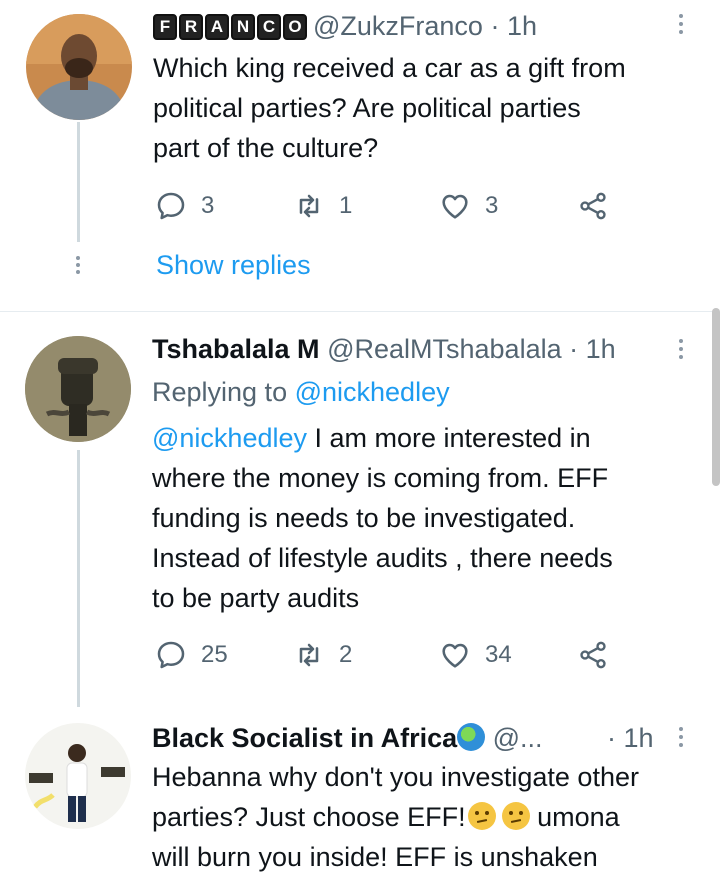  I want to click on like-button: 34, so click(475, 655).